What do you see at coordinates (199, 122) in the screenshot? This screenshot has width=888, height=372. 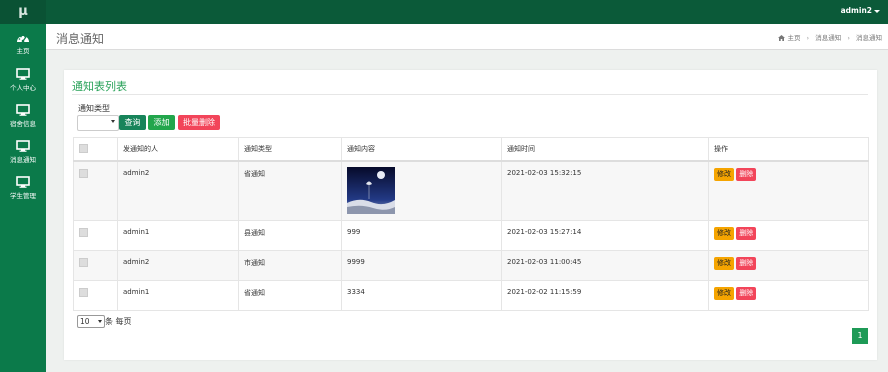 I see `batch-delete-button: 批量删除` at bounding box center [199, 122].